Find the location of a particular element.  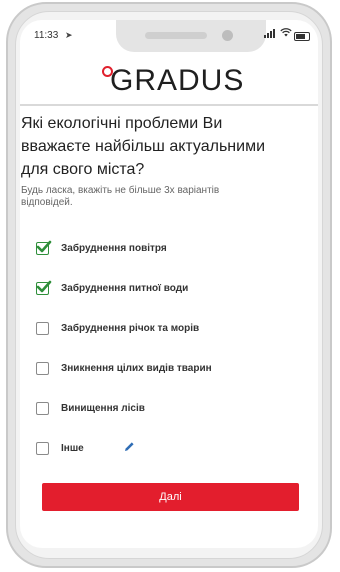

location-arrow-icon: ➤ is located at coordinates (69, 35).